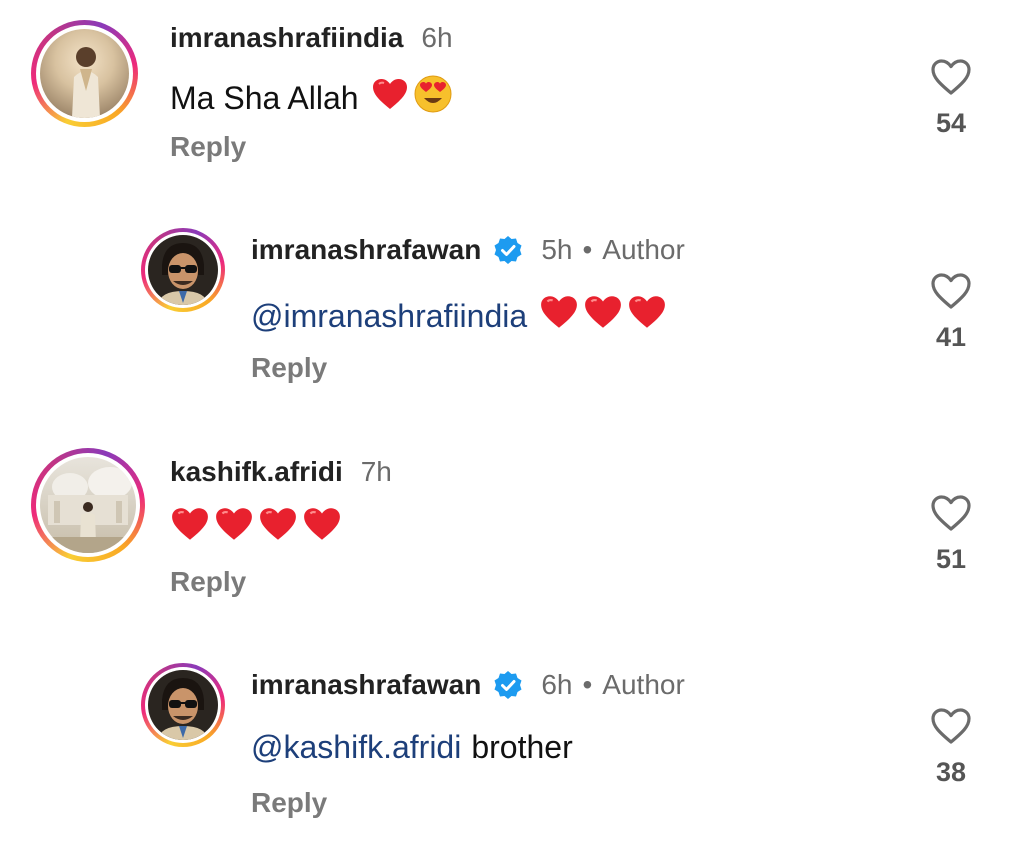  I want to click on comment-username-row: imranashrafiindia 6h, so click(311, 38).